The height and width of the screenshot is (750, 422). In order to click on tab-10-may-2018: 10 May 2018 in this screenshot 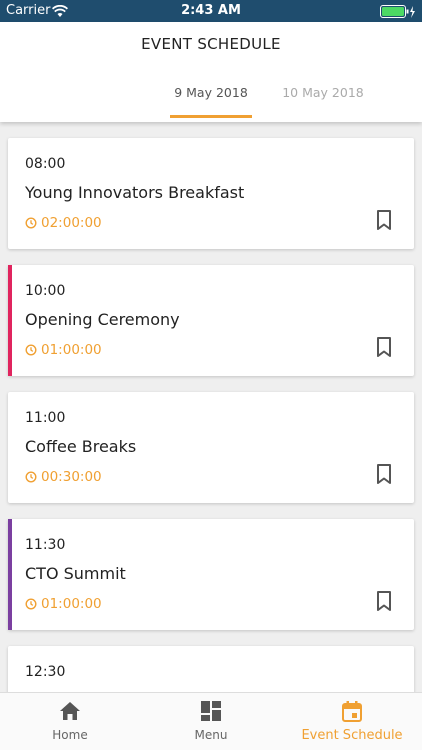, I will do `click(323, 92)`.